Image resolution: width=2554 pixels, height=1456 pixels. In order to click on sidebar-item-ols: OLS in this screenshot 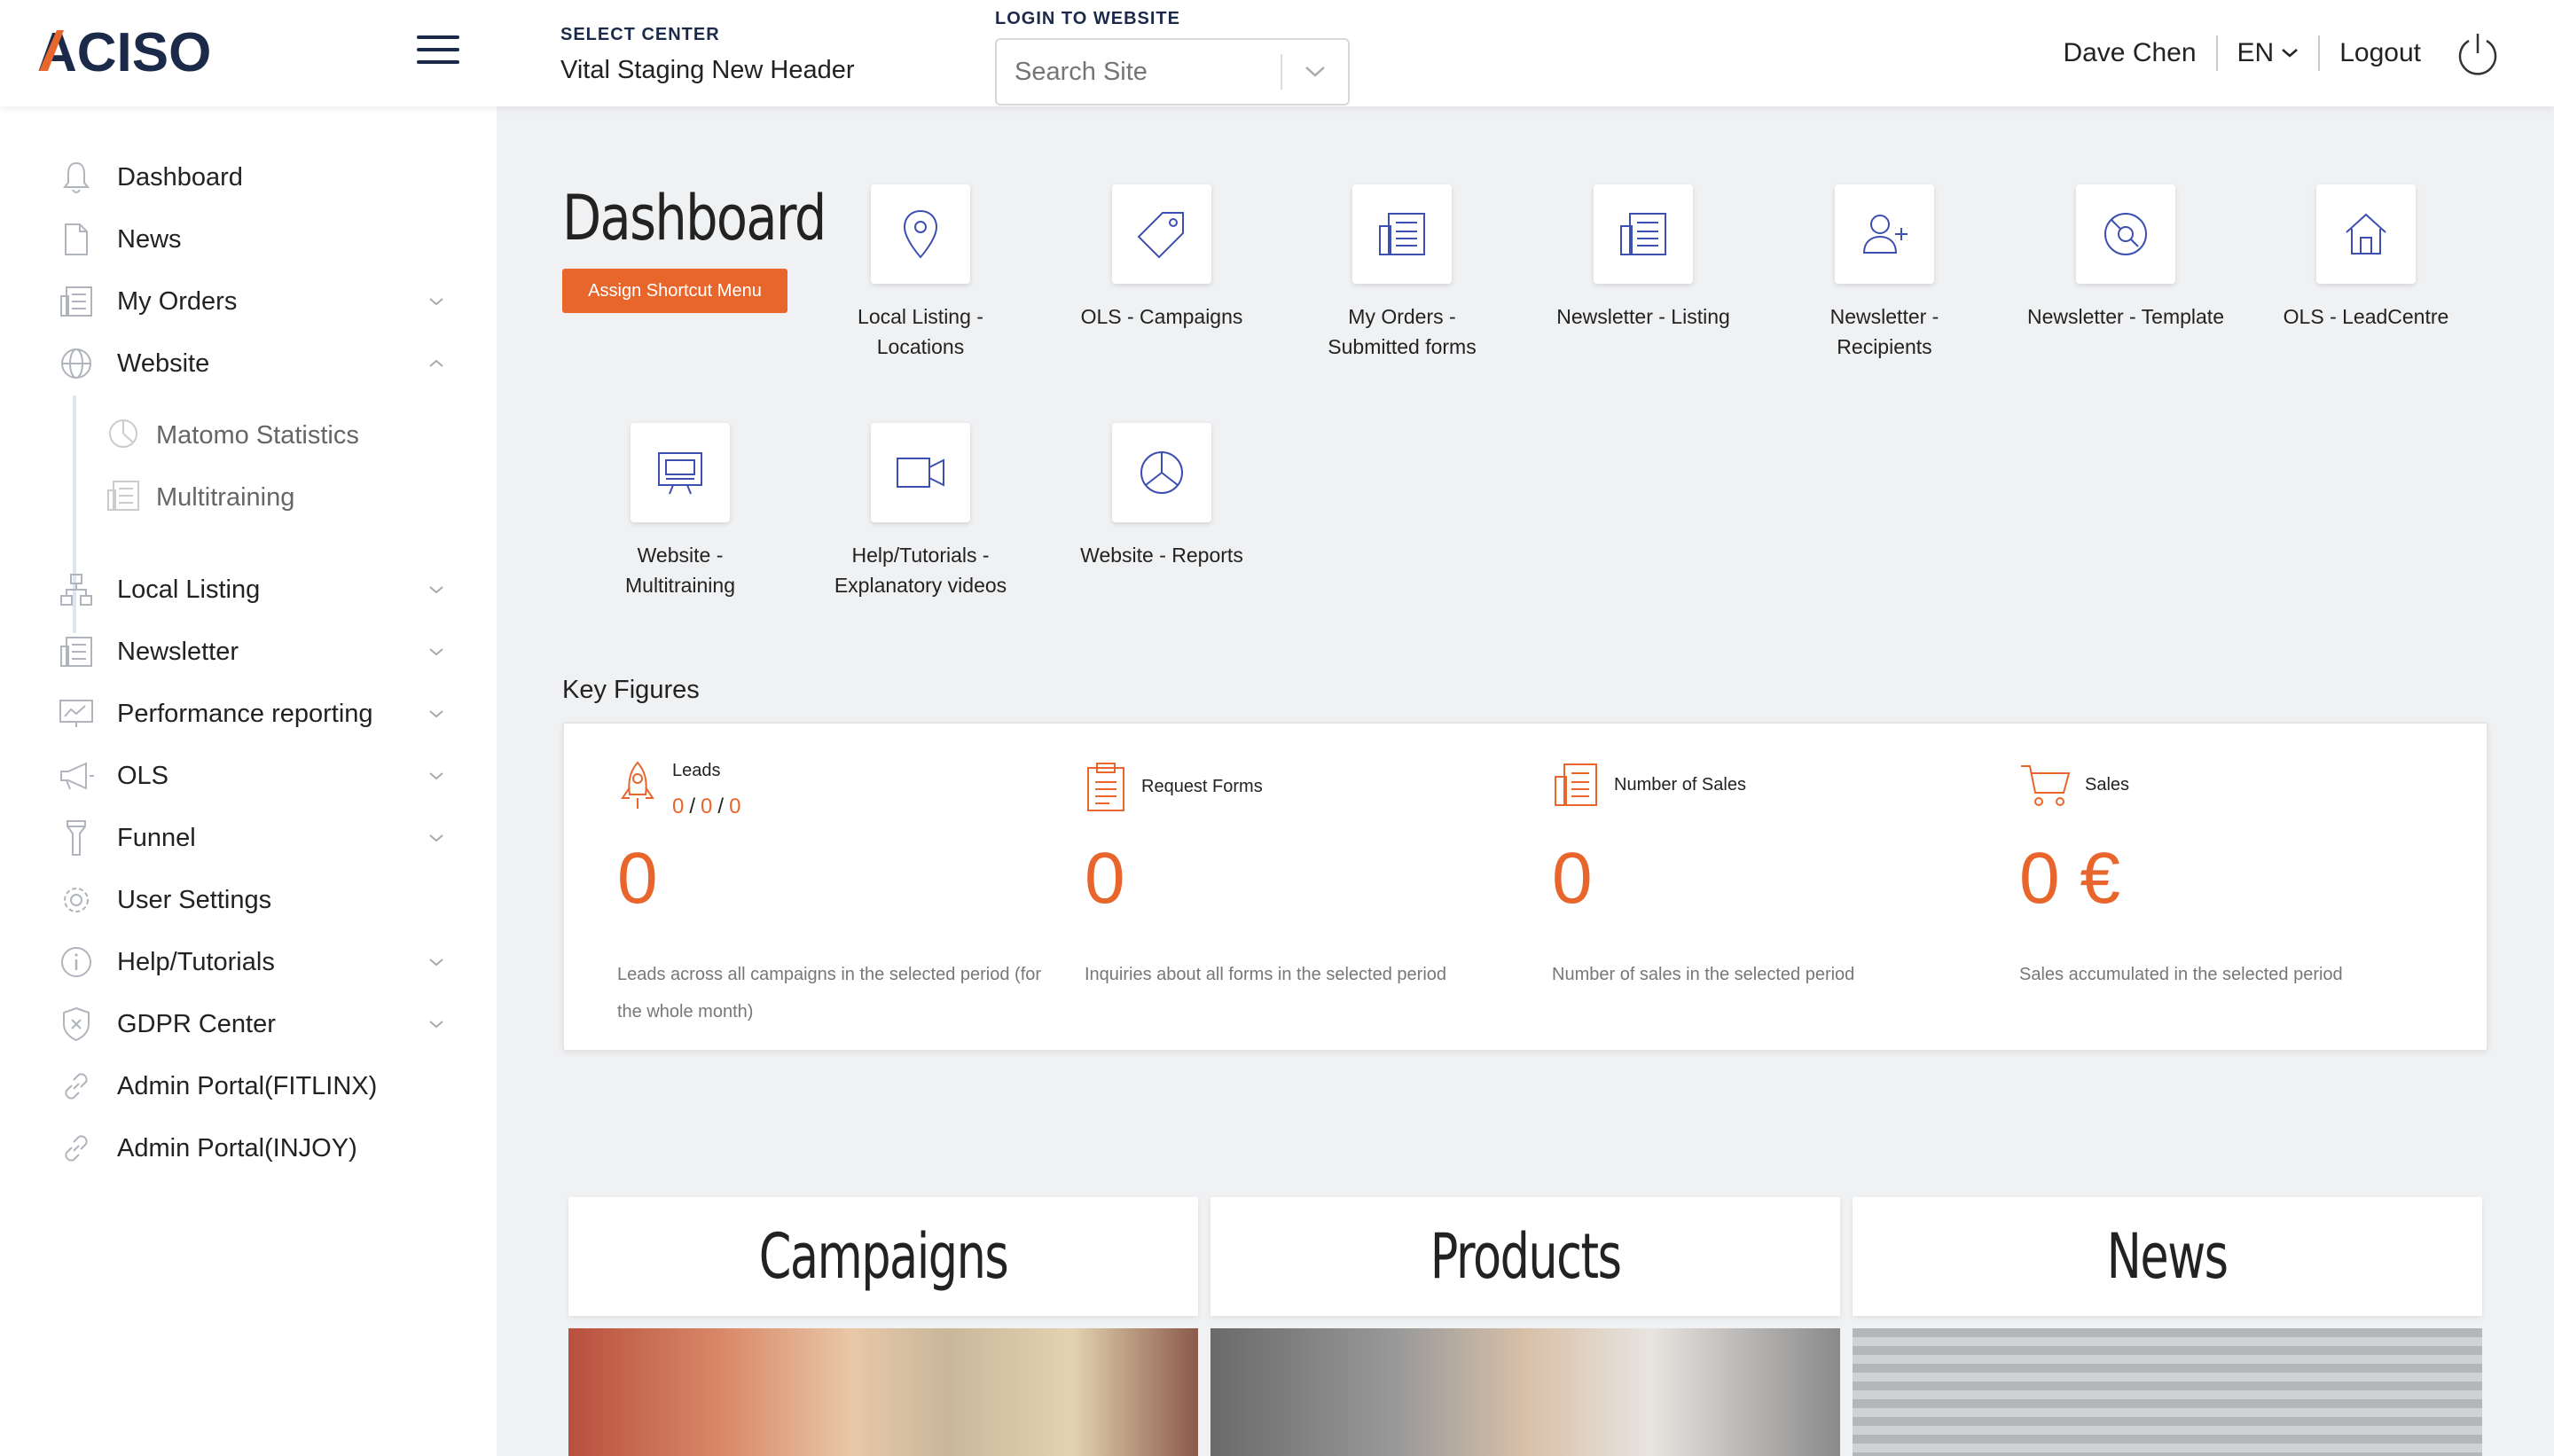, I will do `click(252, 775)`.